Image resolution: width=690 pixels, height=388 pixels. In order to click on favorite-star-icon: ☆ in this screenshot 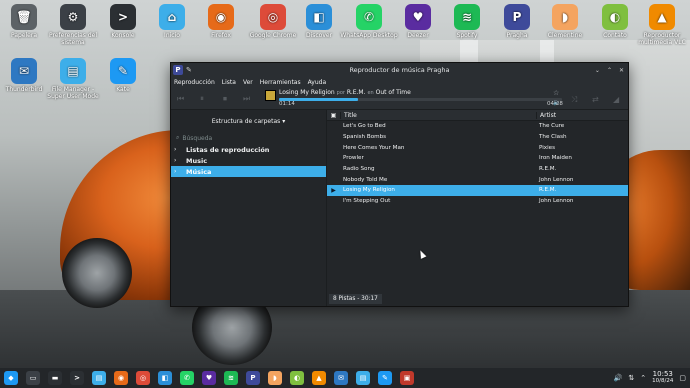, I will do `click(556, 93)`.